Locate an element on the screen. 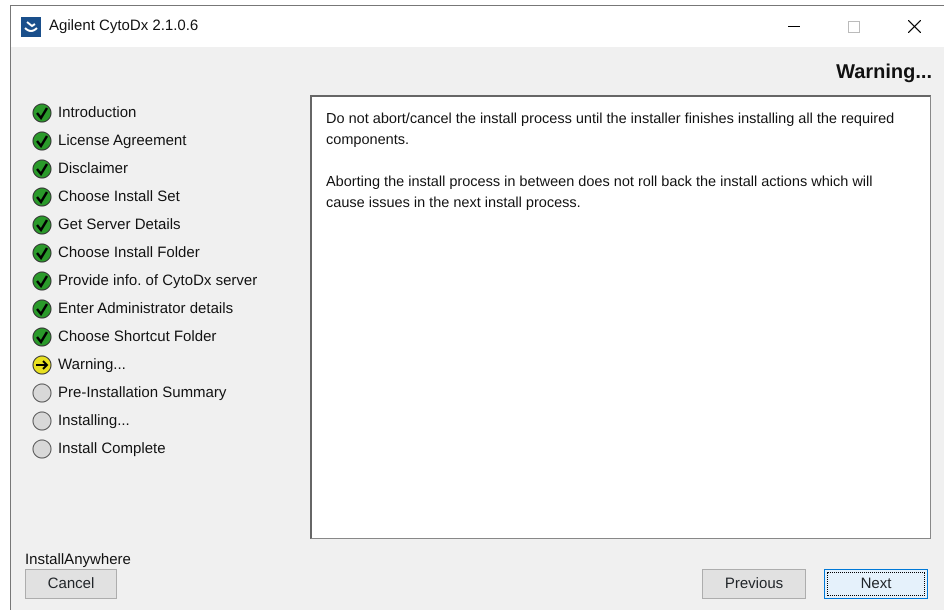  step-label: Enter Administrator details is located at coordinates (146, 308).